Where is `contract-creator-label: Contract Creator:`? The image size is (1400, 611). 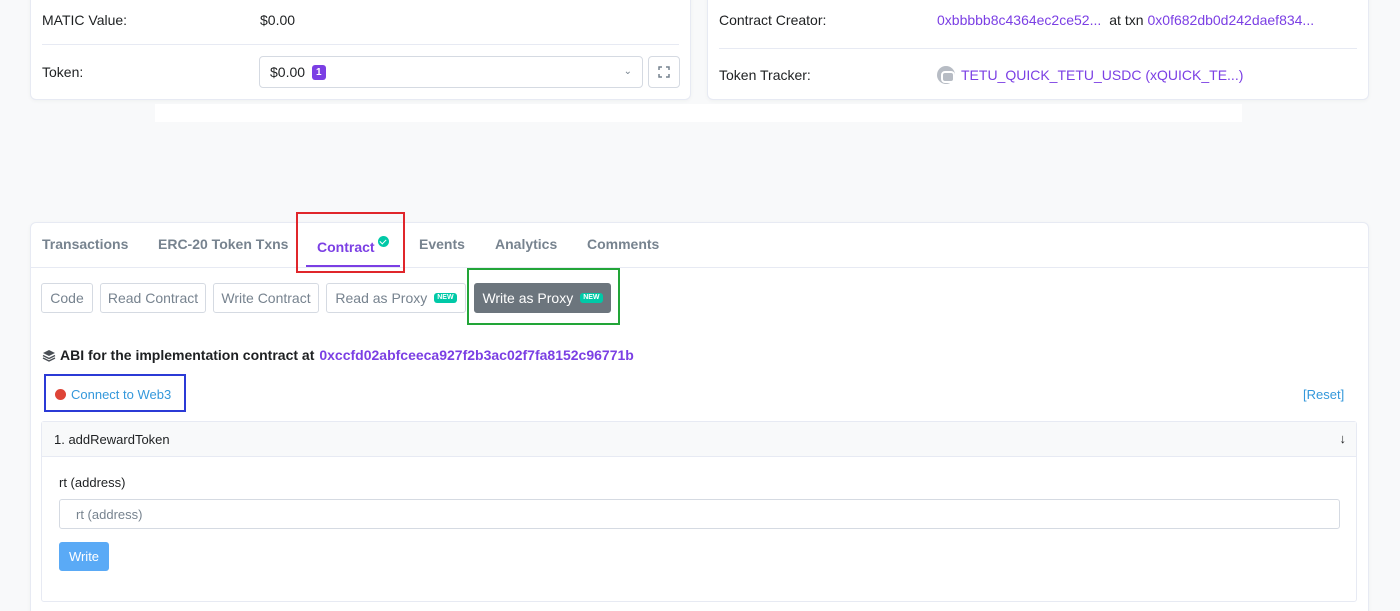
contract-creator-label: Contract Creator: is located at coordinates (773, 20).